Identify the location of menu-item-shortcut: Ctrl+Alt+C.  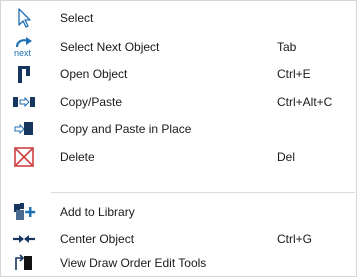
(305, 102).